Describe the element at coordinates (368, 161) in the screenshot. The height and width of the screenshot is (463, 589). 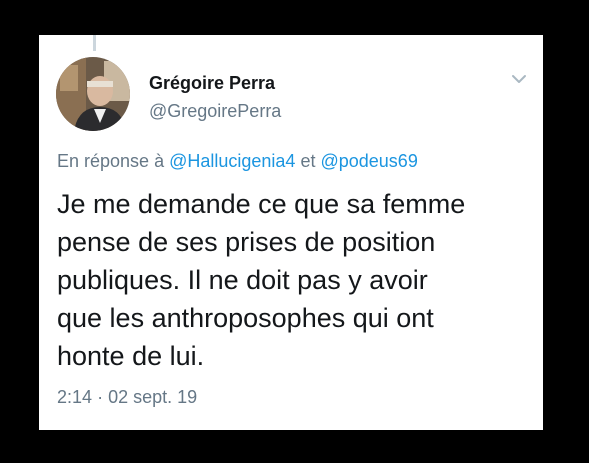
I see `reply-mention-podeus69: @podeus69` at that location.